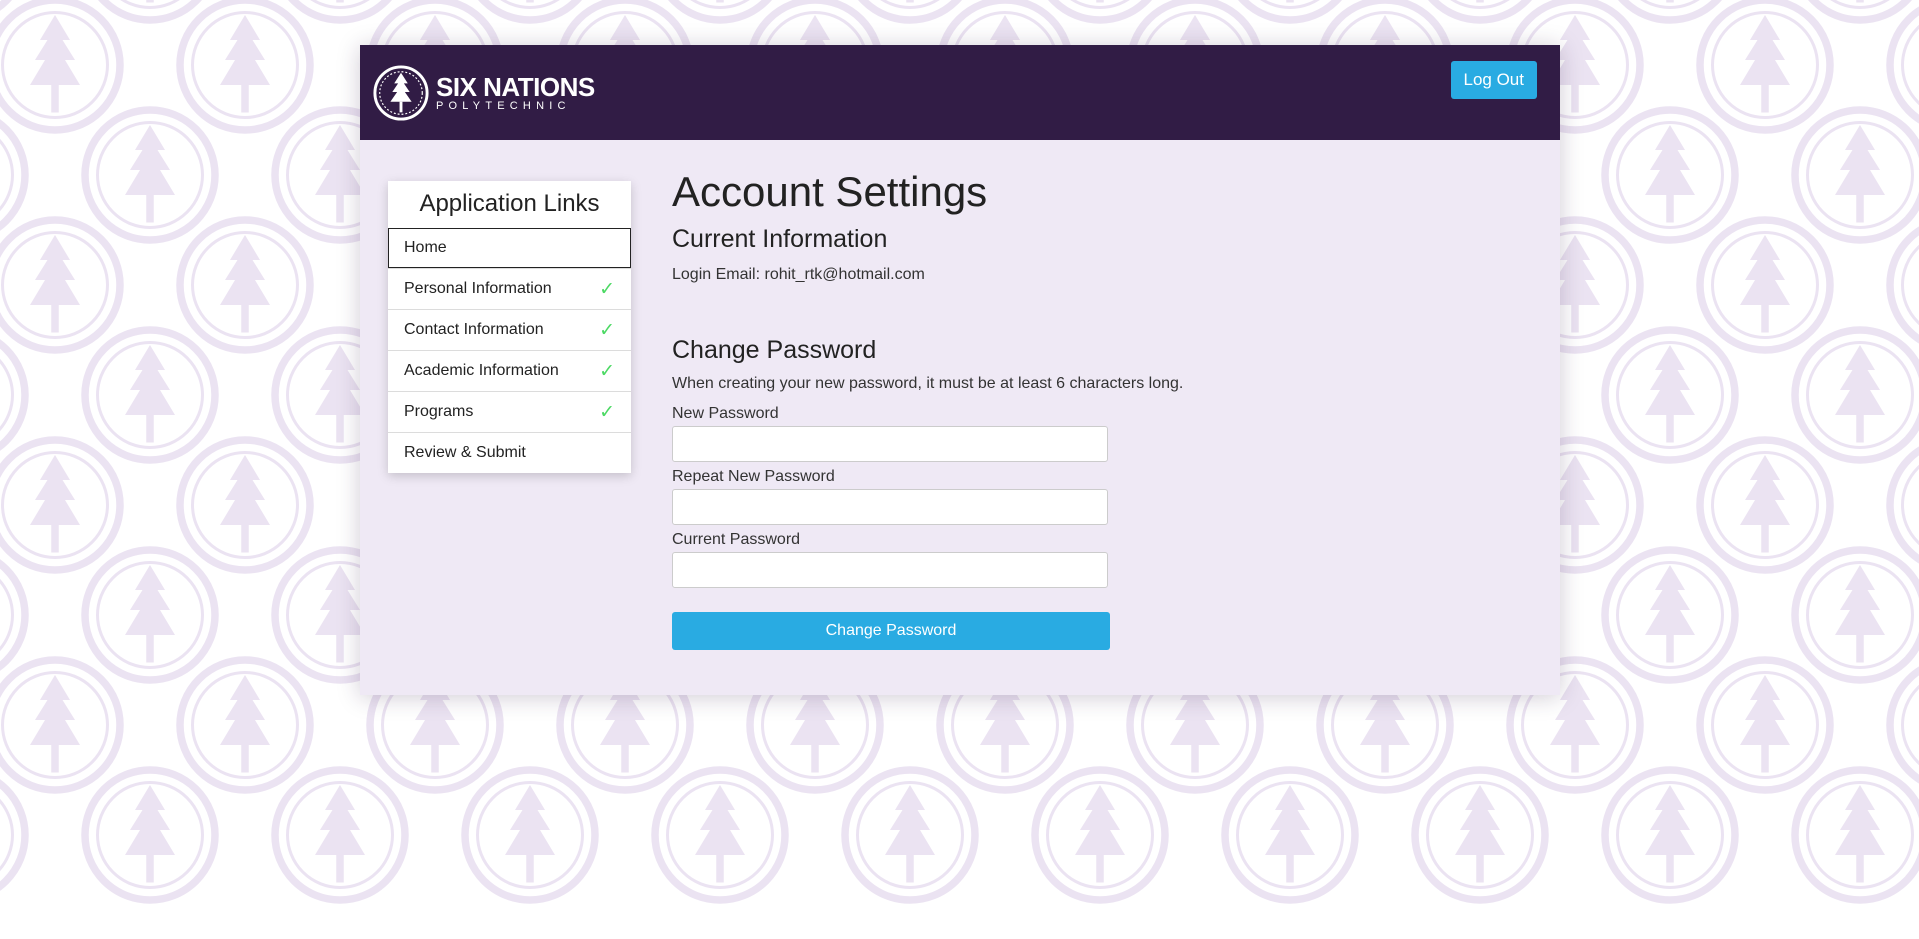 This screenshot has width=1919, height=939. I want to click on sidebar-title: Application Links, so click(509, 203).